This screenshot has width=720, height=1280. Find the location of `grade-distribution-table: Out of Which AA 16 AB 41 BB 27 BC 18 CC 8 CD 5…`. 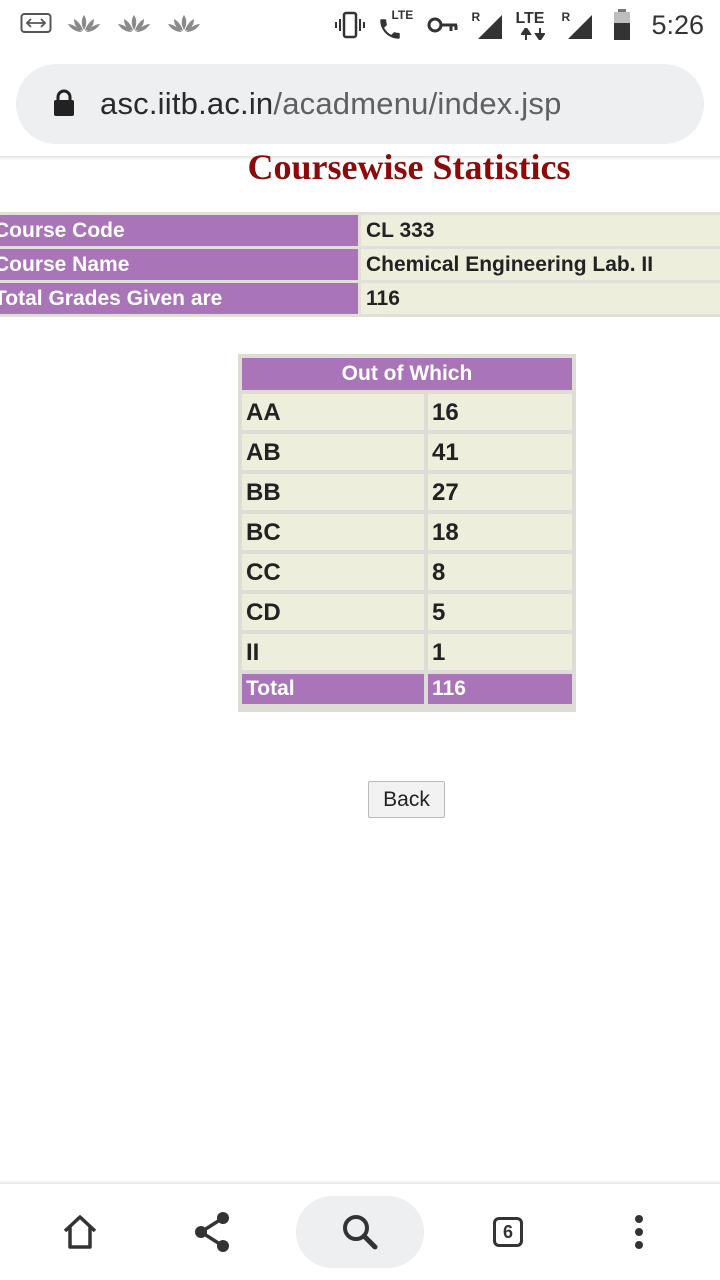

grade-distribution-table: Out of Which AA 16 AB 41 BB 27 BC 18 CC 8 CD 5… is located at coordinates (407, 533).